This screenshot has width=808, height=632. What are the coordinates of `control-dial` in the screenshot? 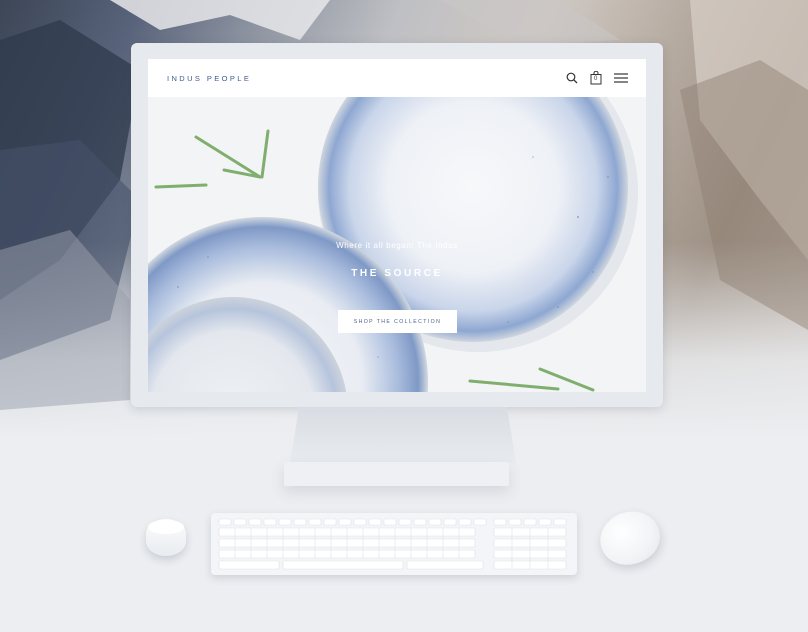 It's located at (166, 537).